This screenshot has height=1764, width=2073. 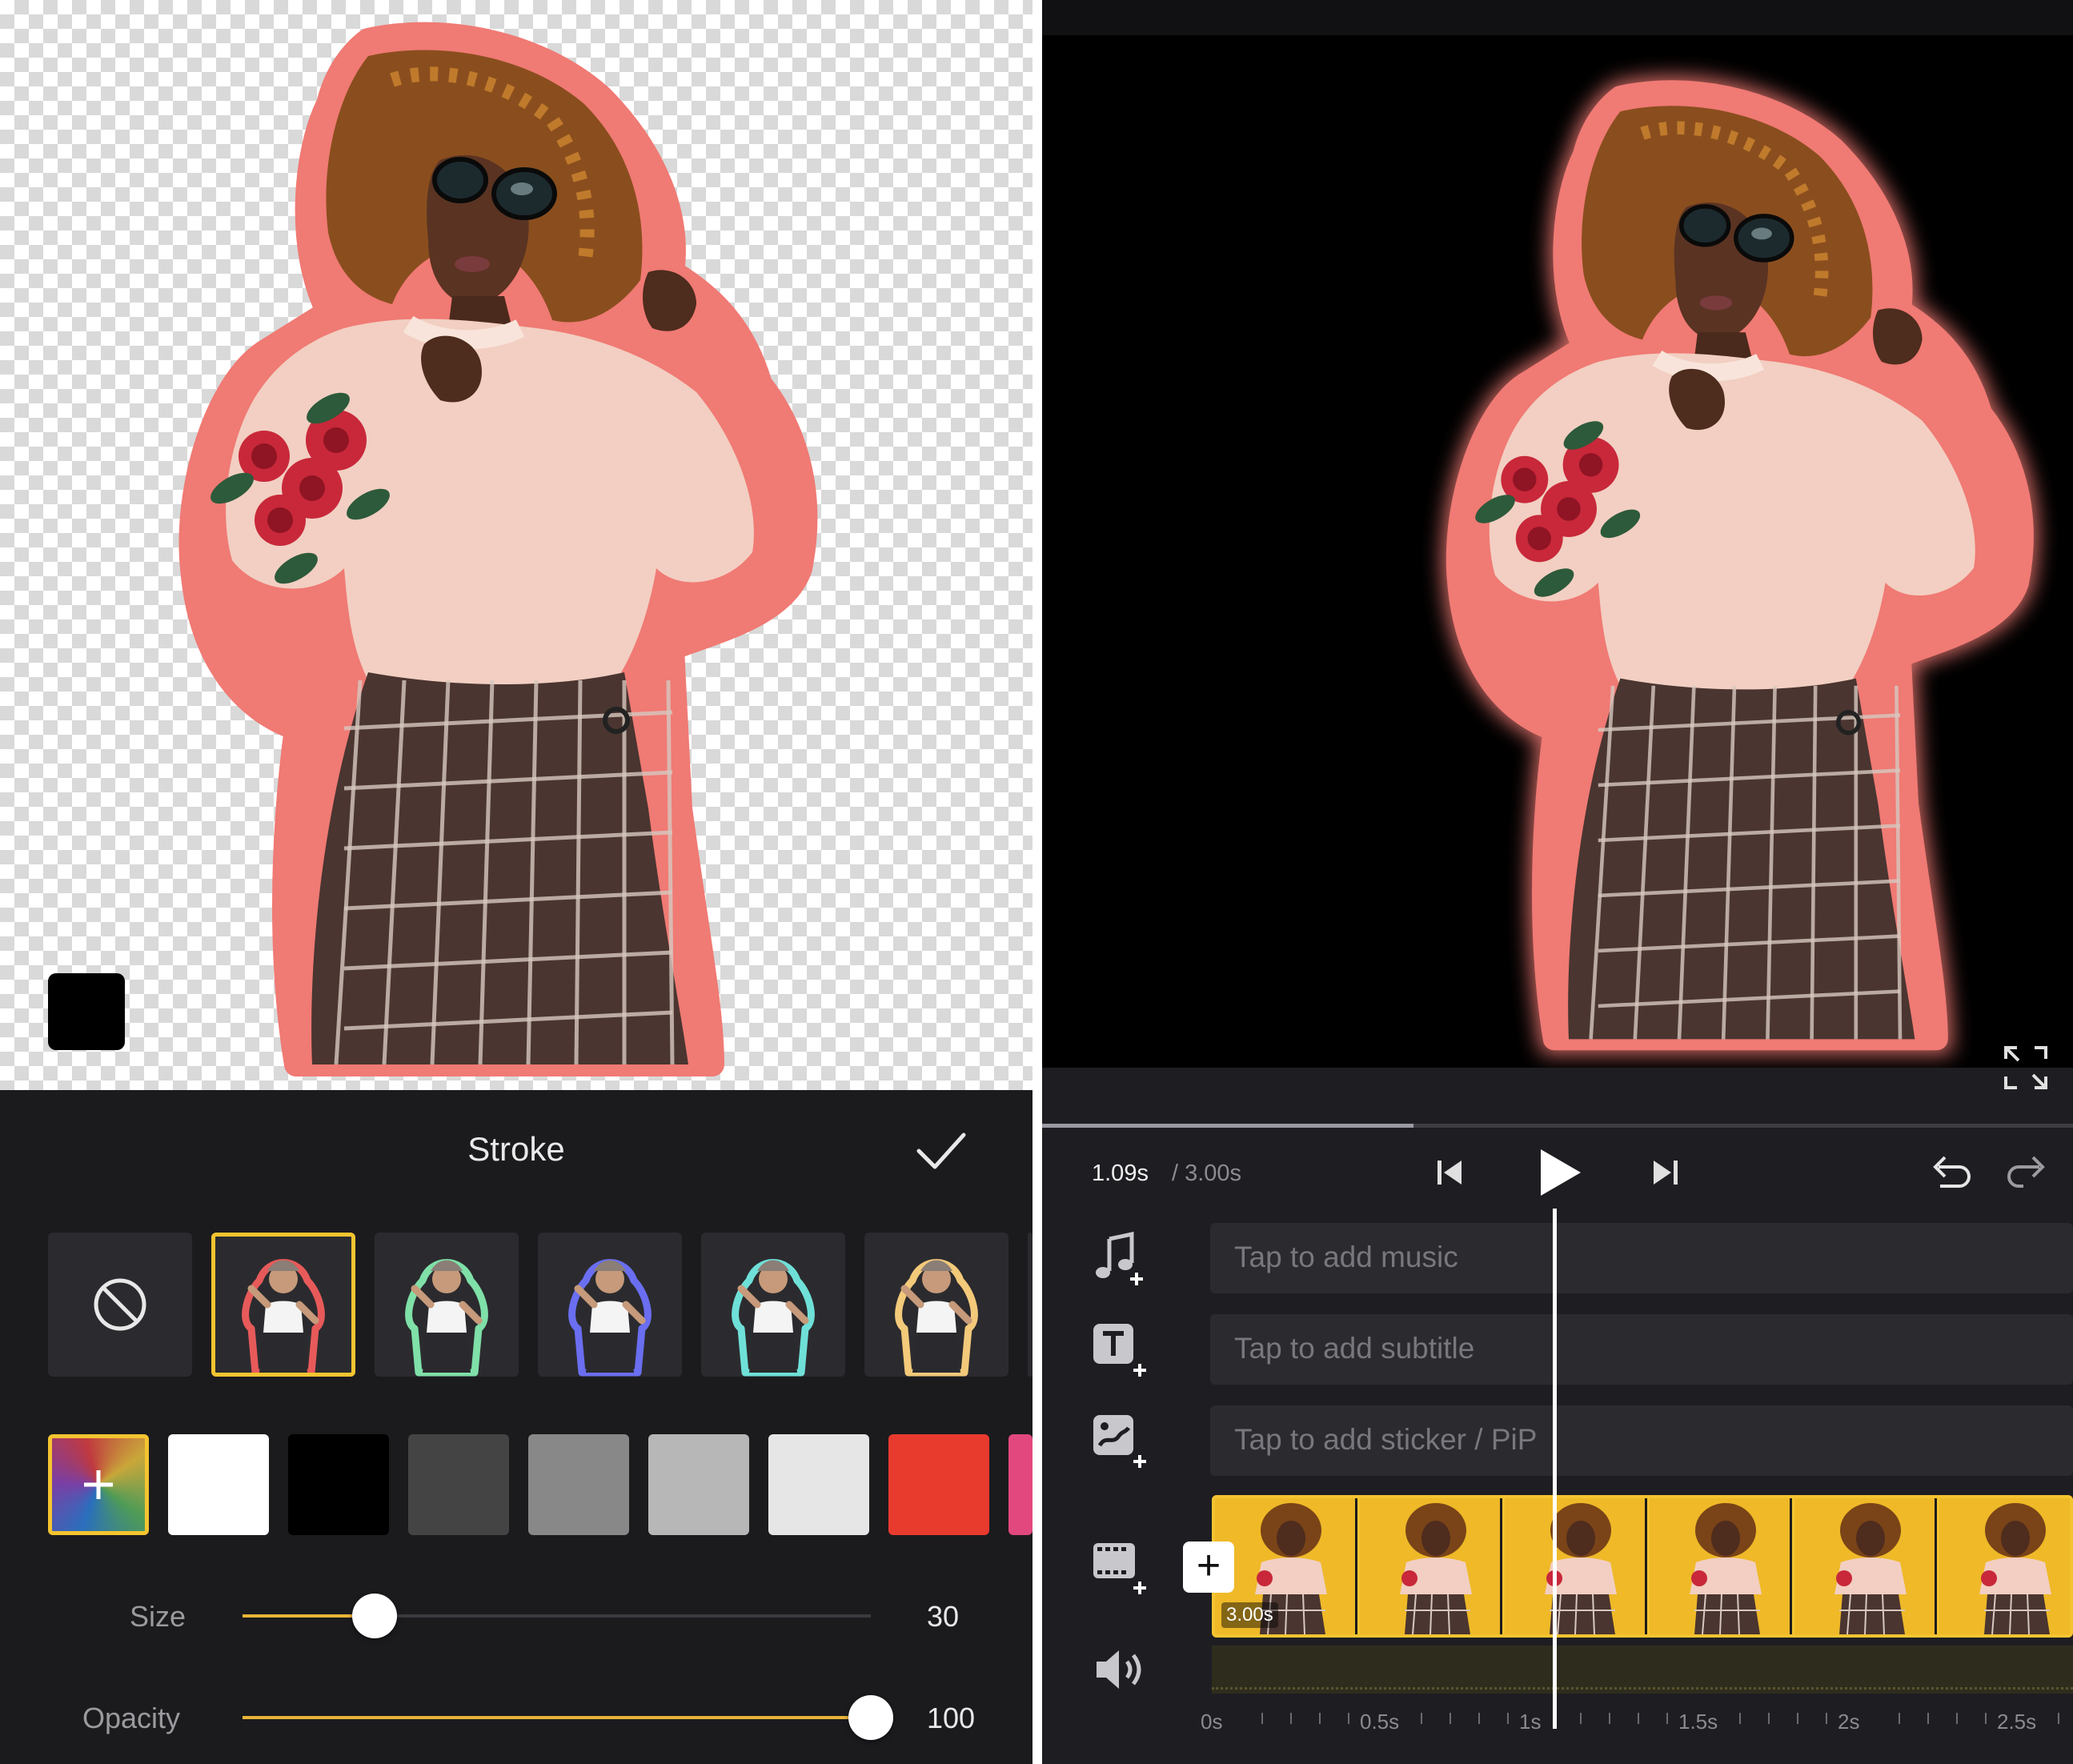 What do you see at coordinates (773, 1305) in the screenshot?
I see `preset-teal-glow` at bounding box center [773, 1305].